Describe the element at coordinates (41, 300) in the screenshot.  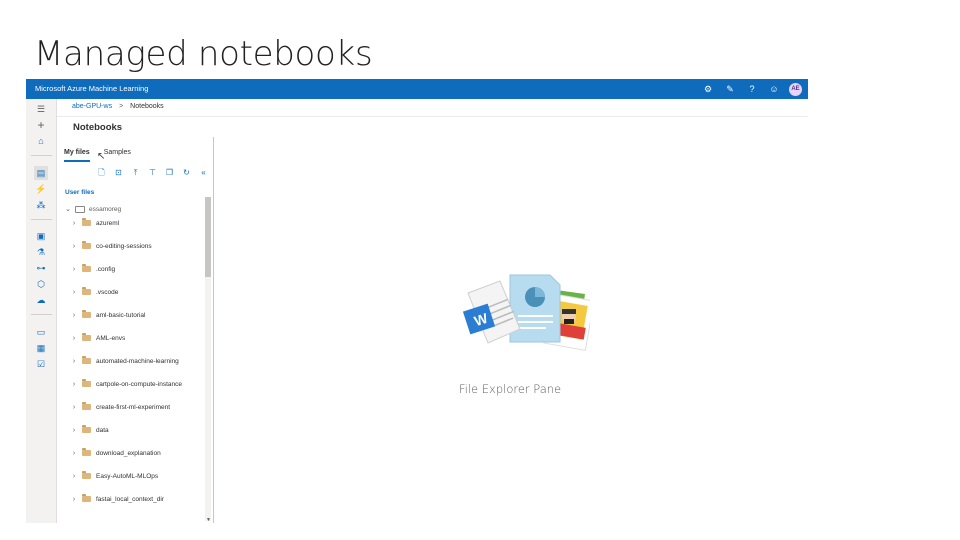
I see `endpoints-icon: ☁` at that location.